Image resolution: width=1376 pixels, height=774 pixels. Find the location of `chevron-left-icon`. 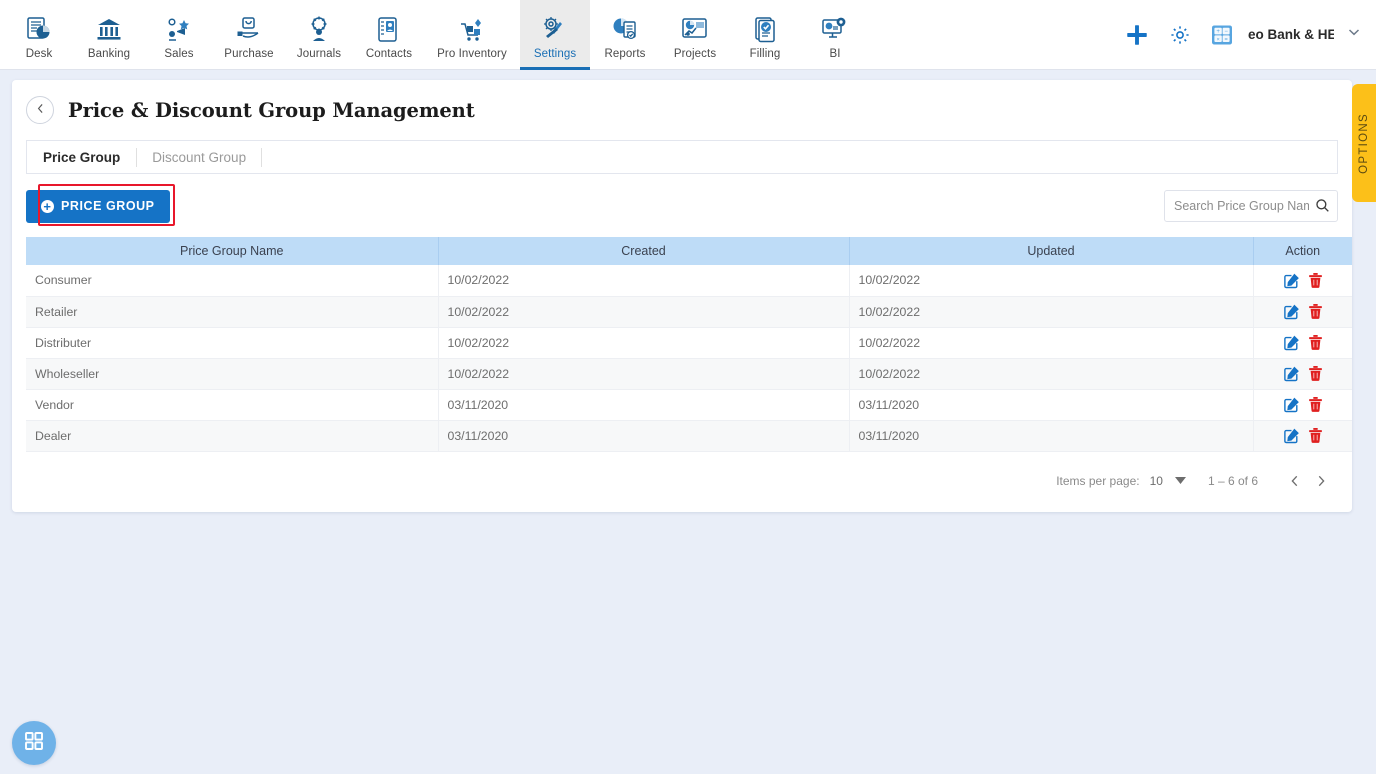

chevron-left-icon is located at coordinates (40, 110).